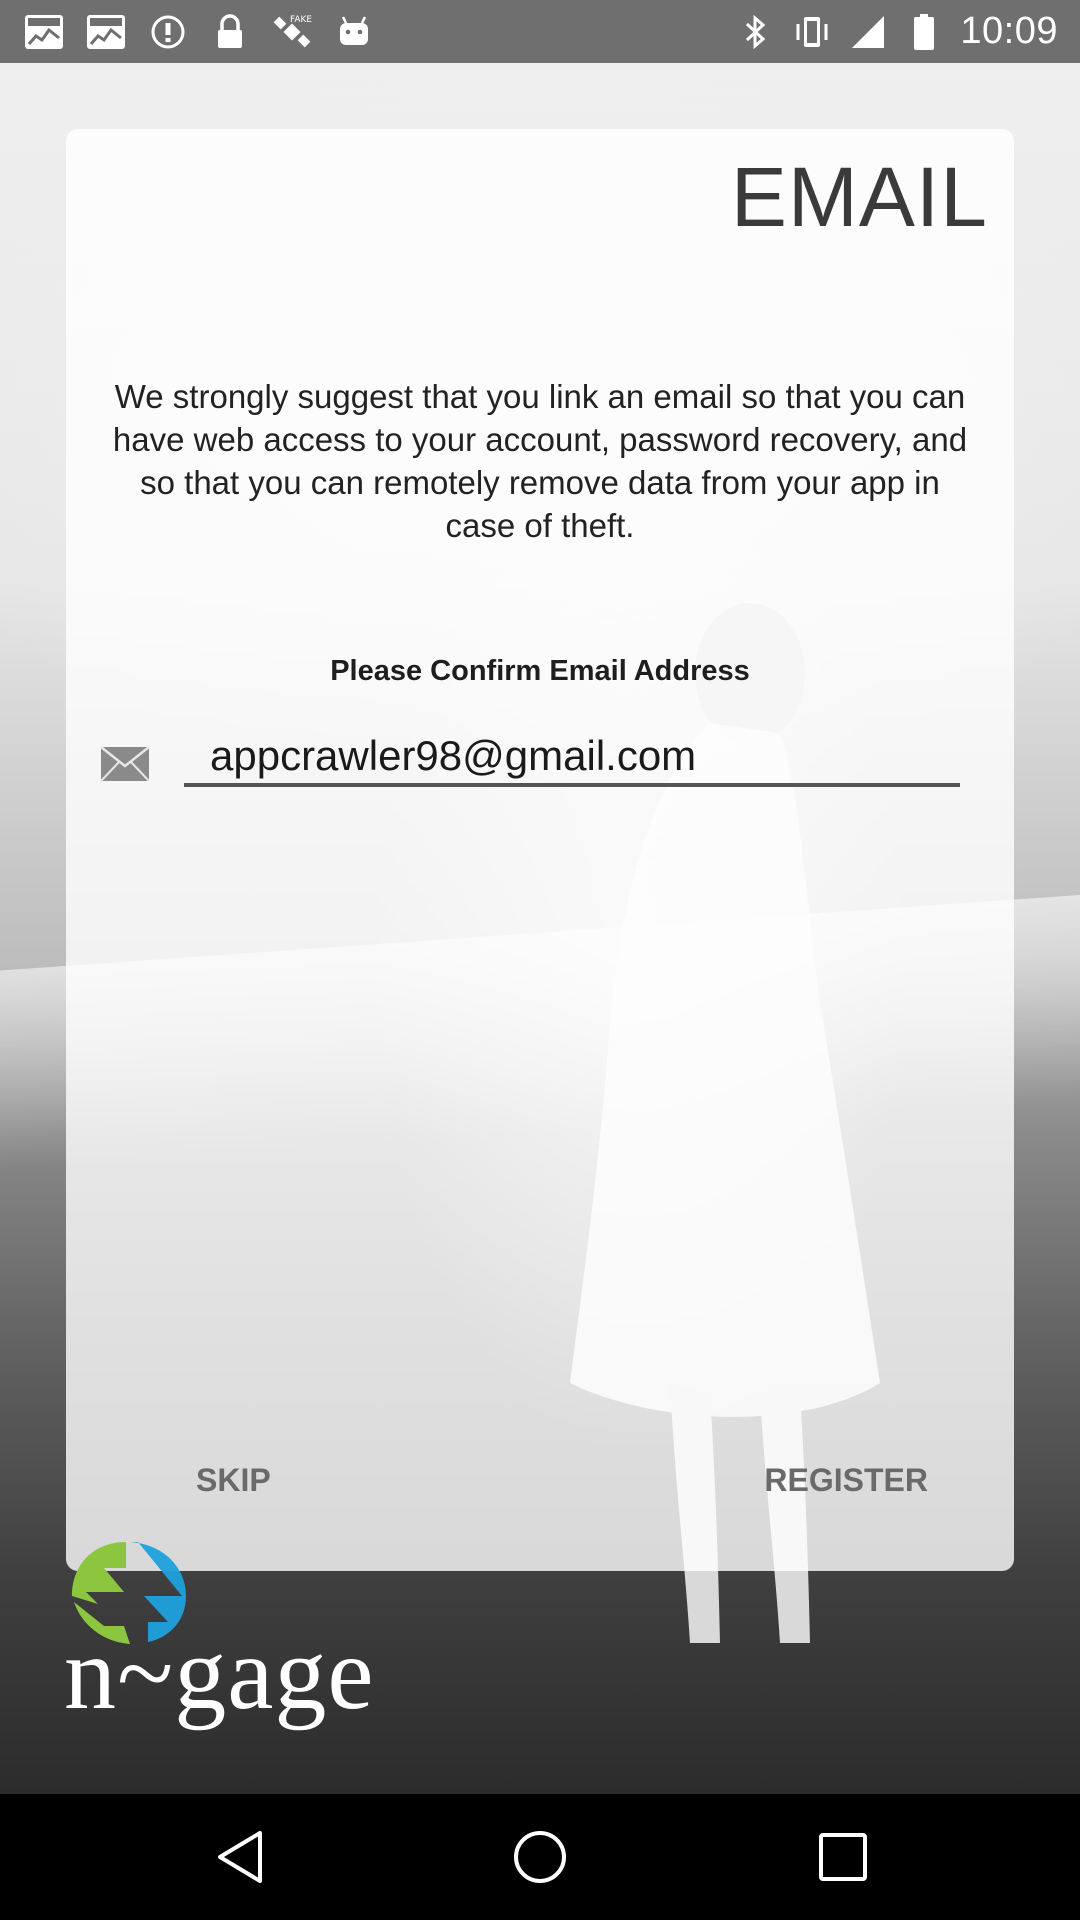  What do you see at coordinates (199, 31) in the screenshot?
I see `status-bar-notifications: FAKE` at bounding box center [199, 31].